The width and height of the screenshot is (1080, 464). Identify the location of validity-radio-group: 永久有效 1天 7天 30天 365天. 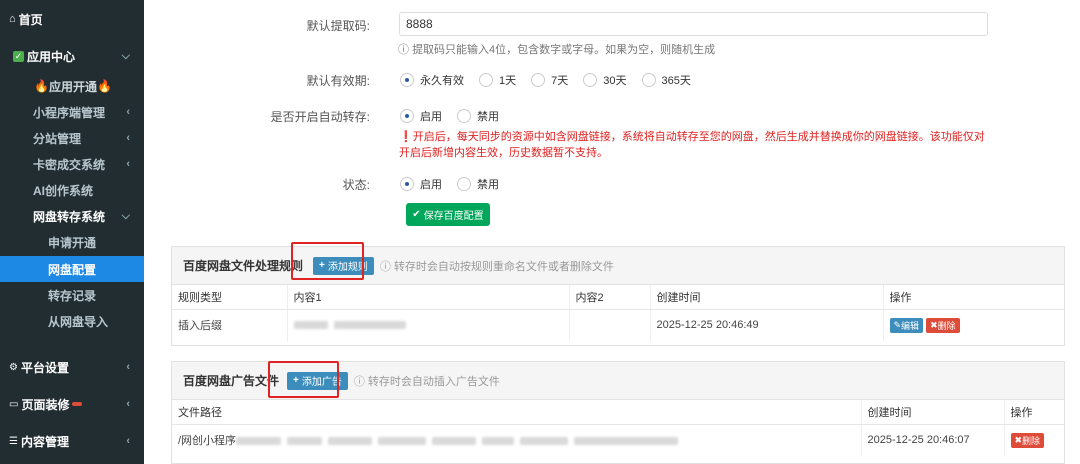
(553, 80).